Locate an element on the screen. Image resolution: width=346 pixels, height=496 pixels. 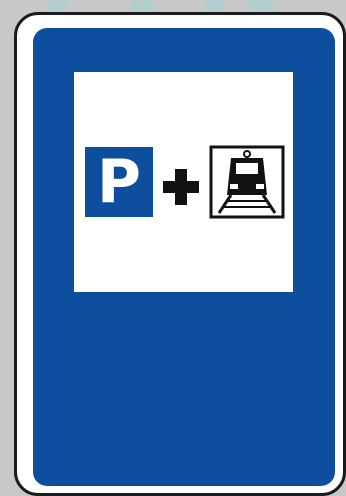
parking-letter: P is located at coordinates (119, 182).